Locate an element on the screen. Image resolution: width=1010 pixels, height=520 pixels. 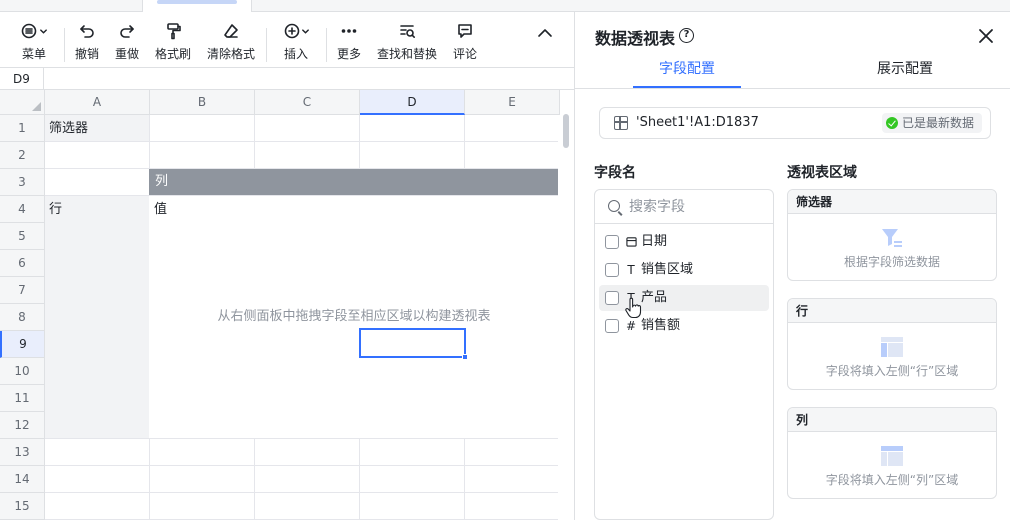
cell-reference: D9 is located at coordinates (22, 79).